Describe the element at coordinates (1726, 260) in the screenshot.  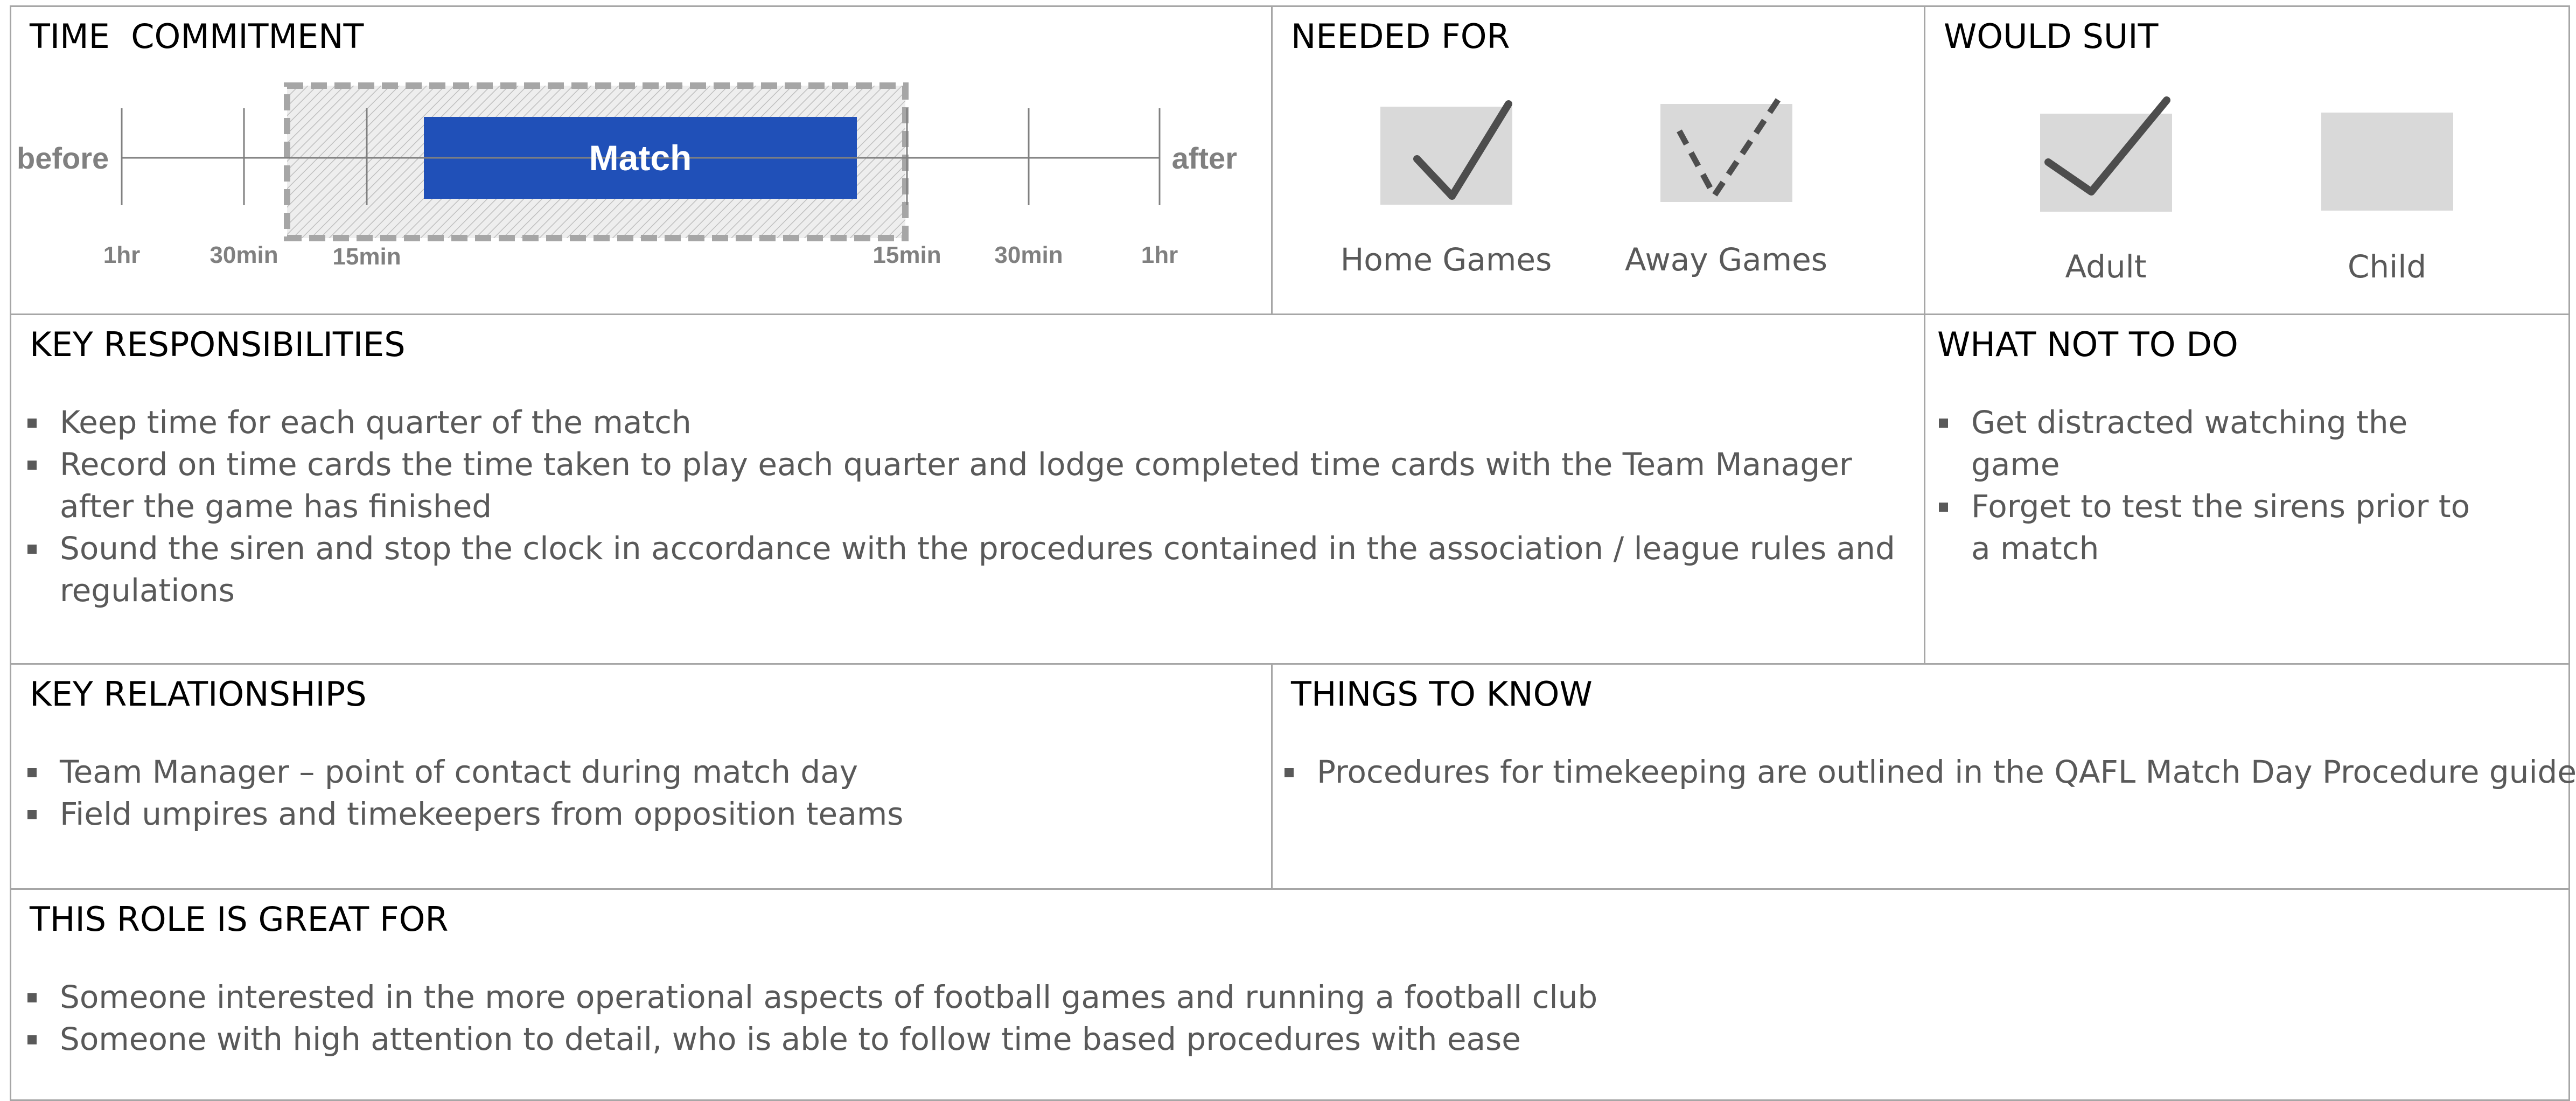
I see `away-games-label: Away Games` at that location.